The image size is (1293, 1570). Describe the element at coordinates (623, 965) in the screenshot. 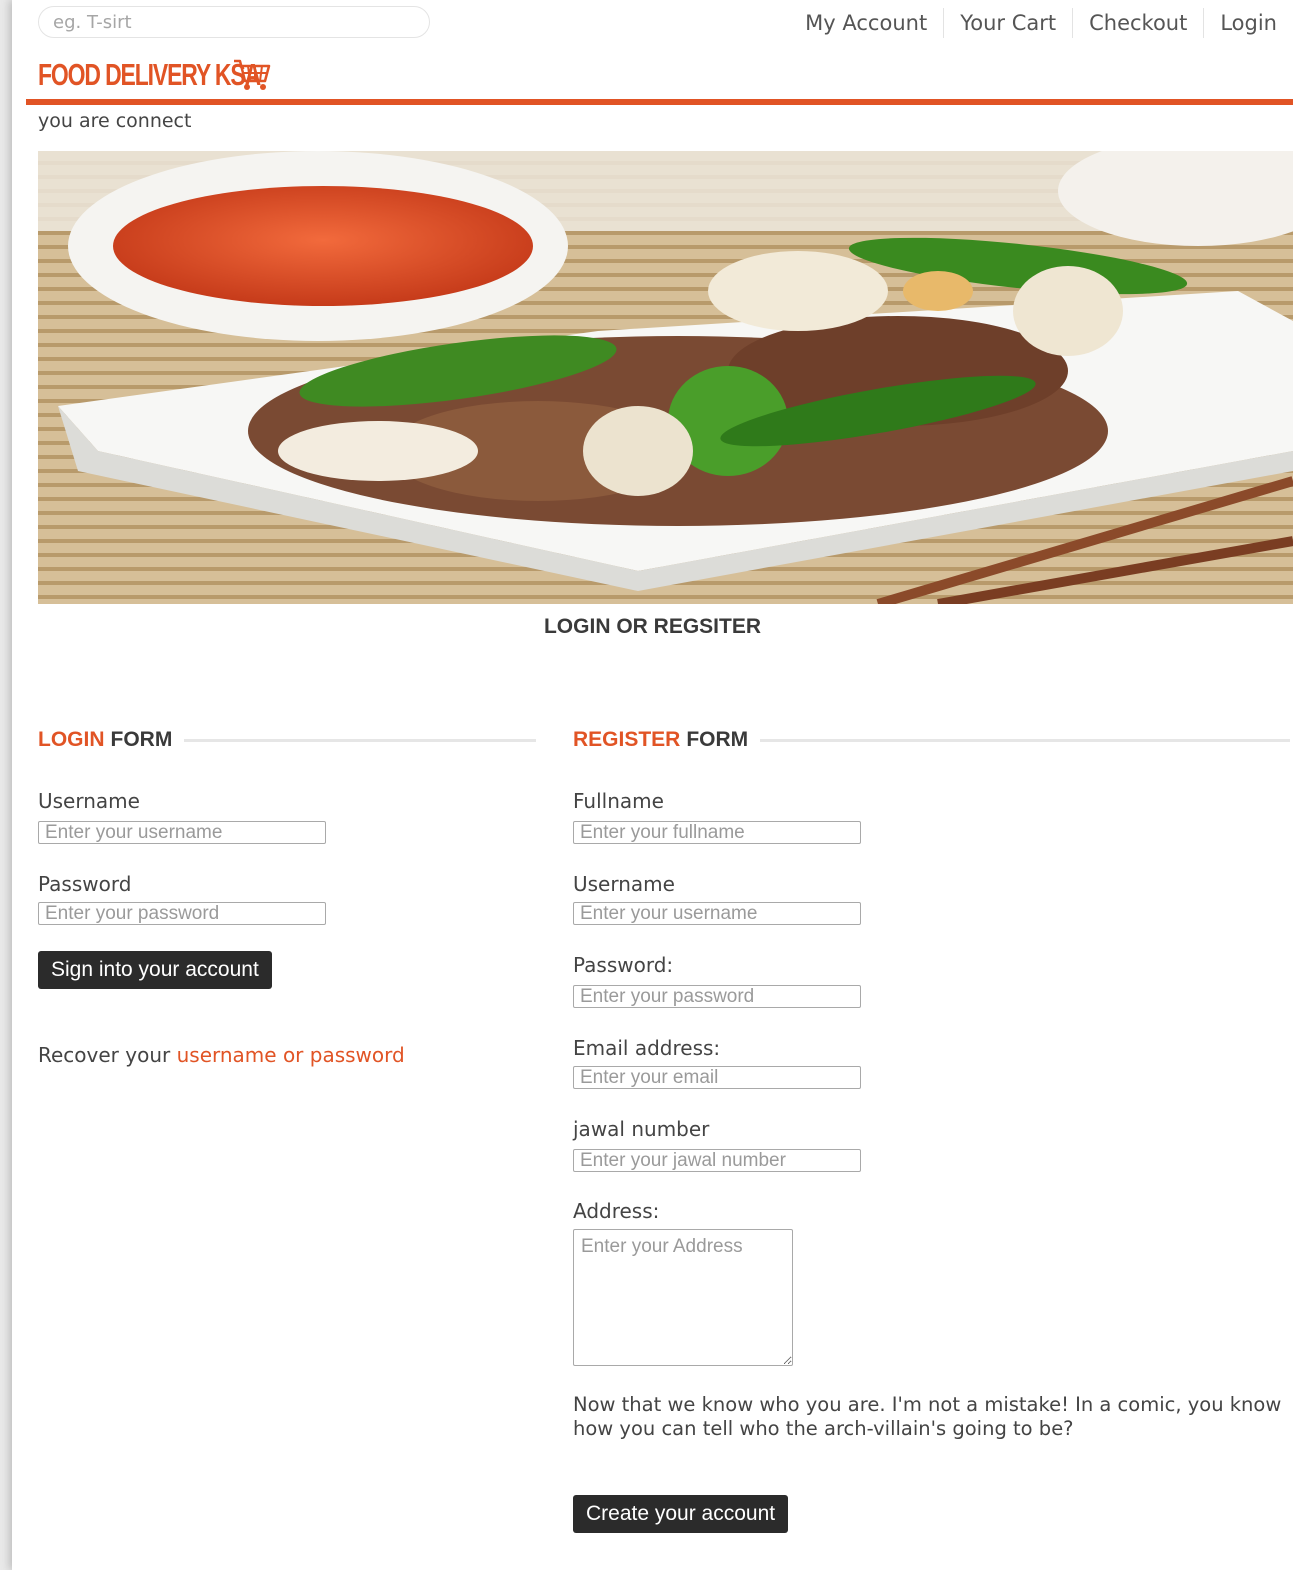

I see `register-password-label: Password:` at that location.